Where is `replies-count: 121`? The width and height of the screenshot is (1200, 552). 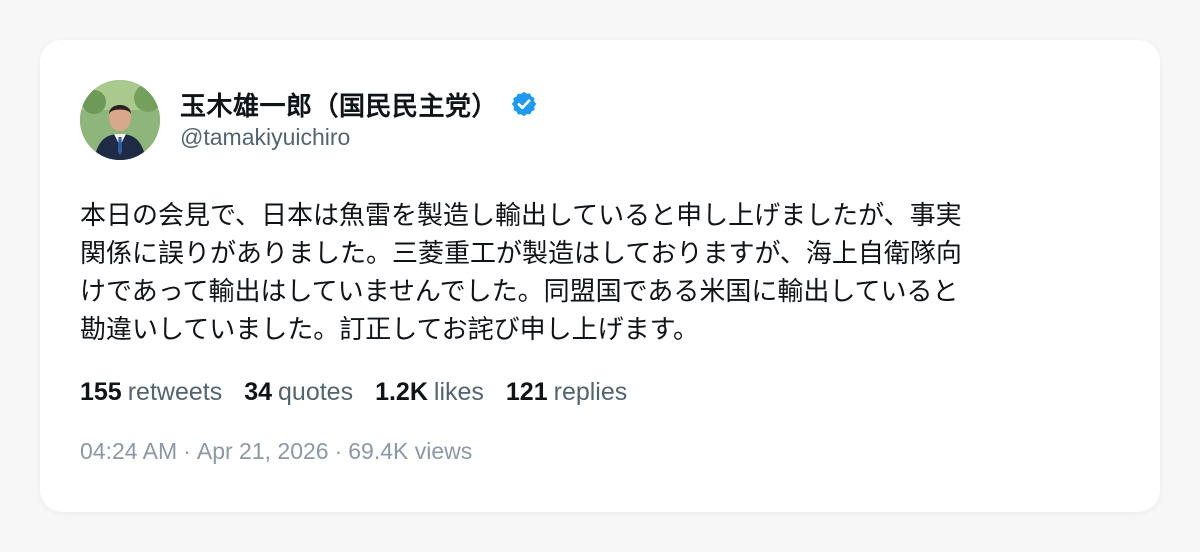
replies-count: 121 is located at coordinates (526, 392).